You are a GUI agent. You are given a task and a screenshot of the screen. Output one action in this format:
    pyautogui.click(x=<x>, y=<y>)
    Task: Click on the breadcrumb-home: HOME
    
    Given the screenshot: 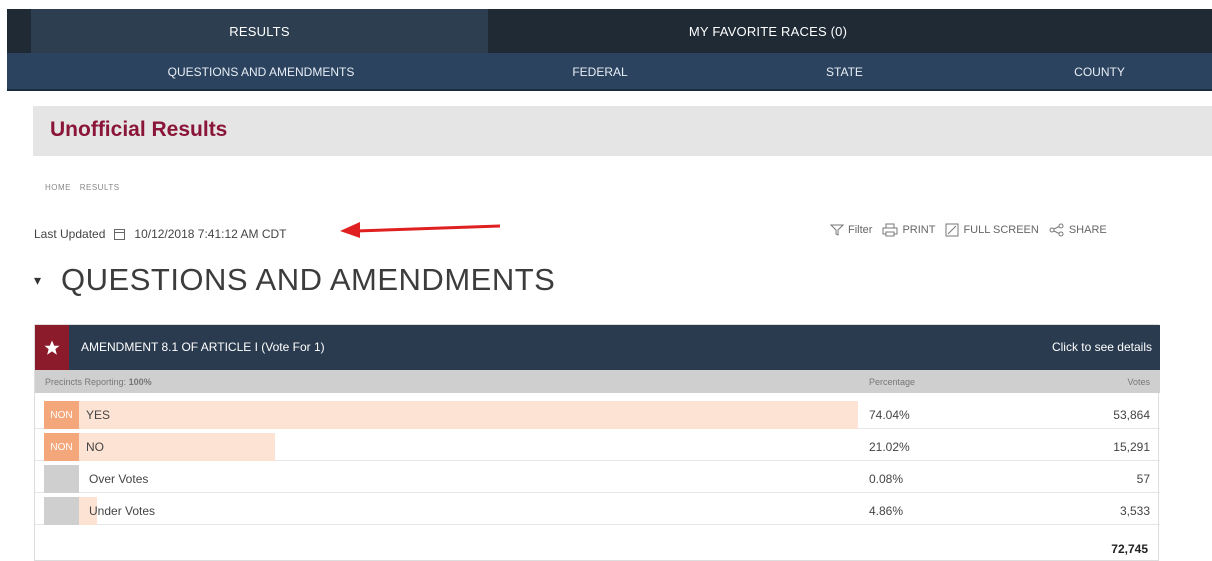 What is the action you would take?
    pyautogui.click(x=58, y=187)
    